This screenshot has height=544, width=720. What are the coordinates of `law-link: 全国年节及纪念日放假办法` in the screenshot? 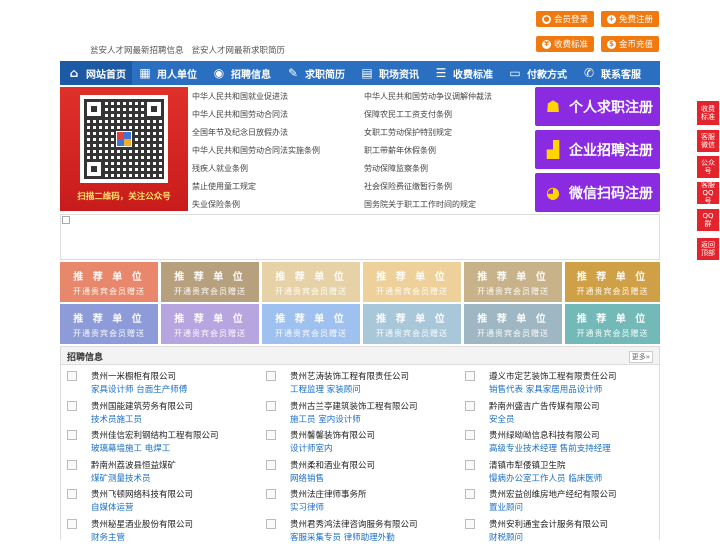 It's located at (240, 132).